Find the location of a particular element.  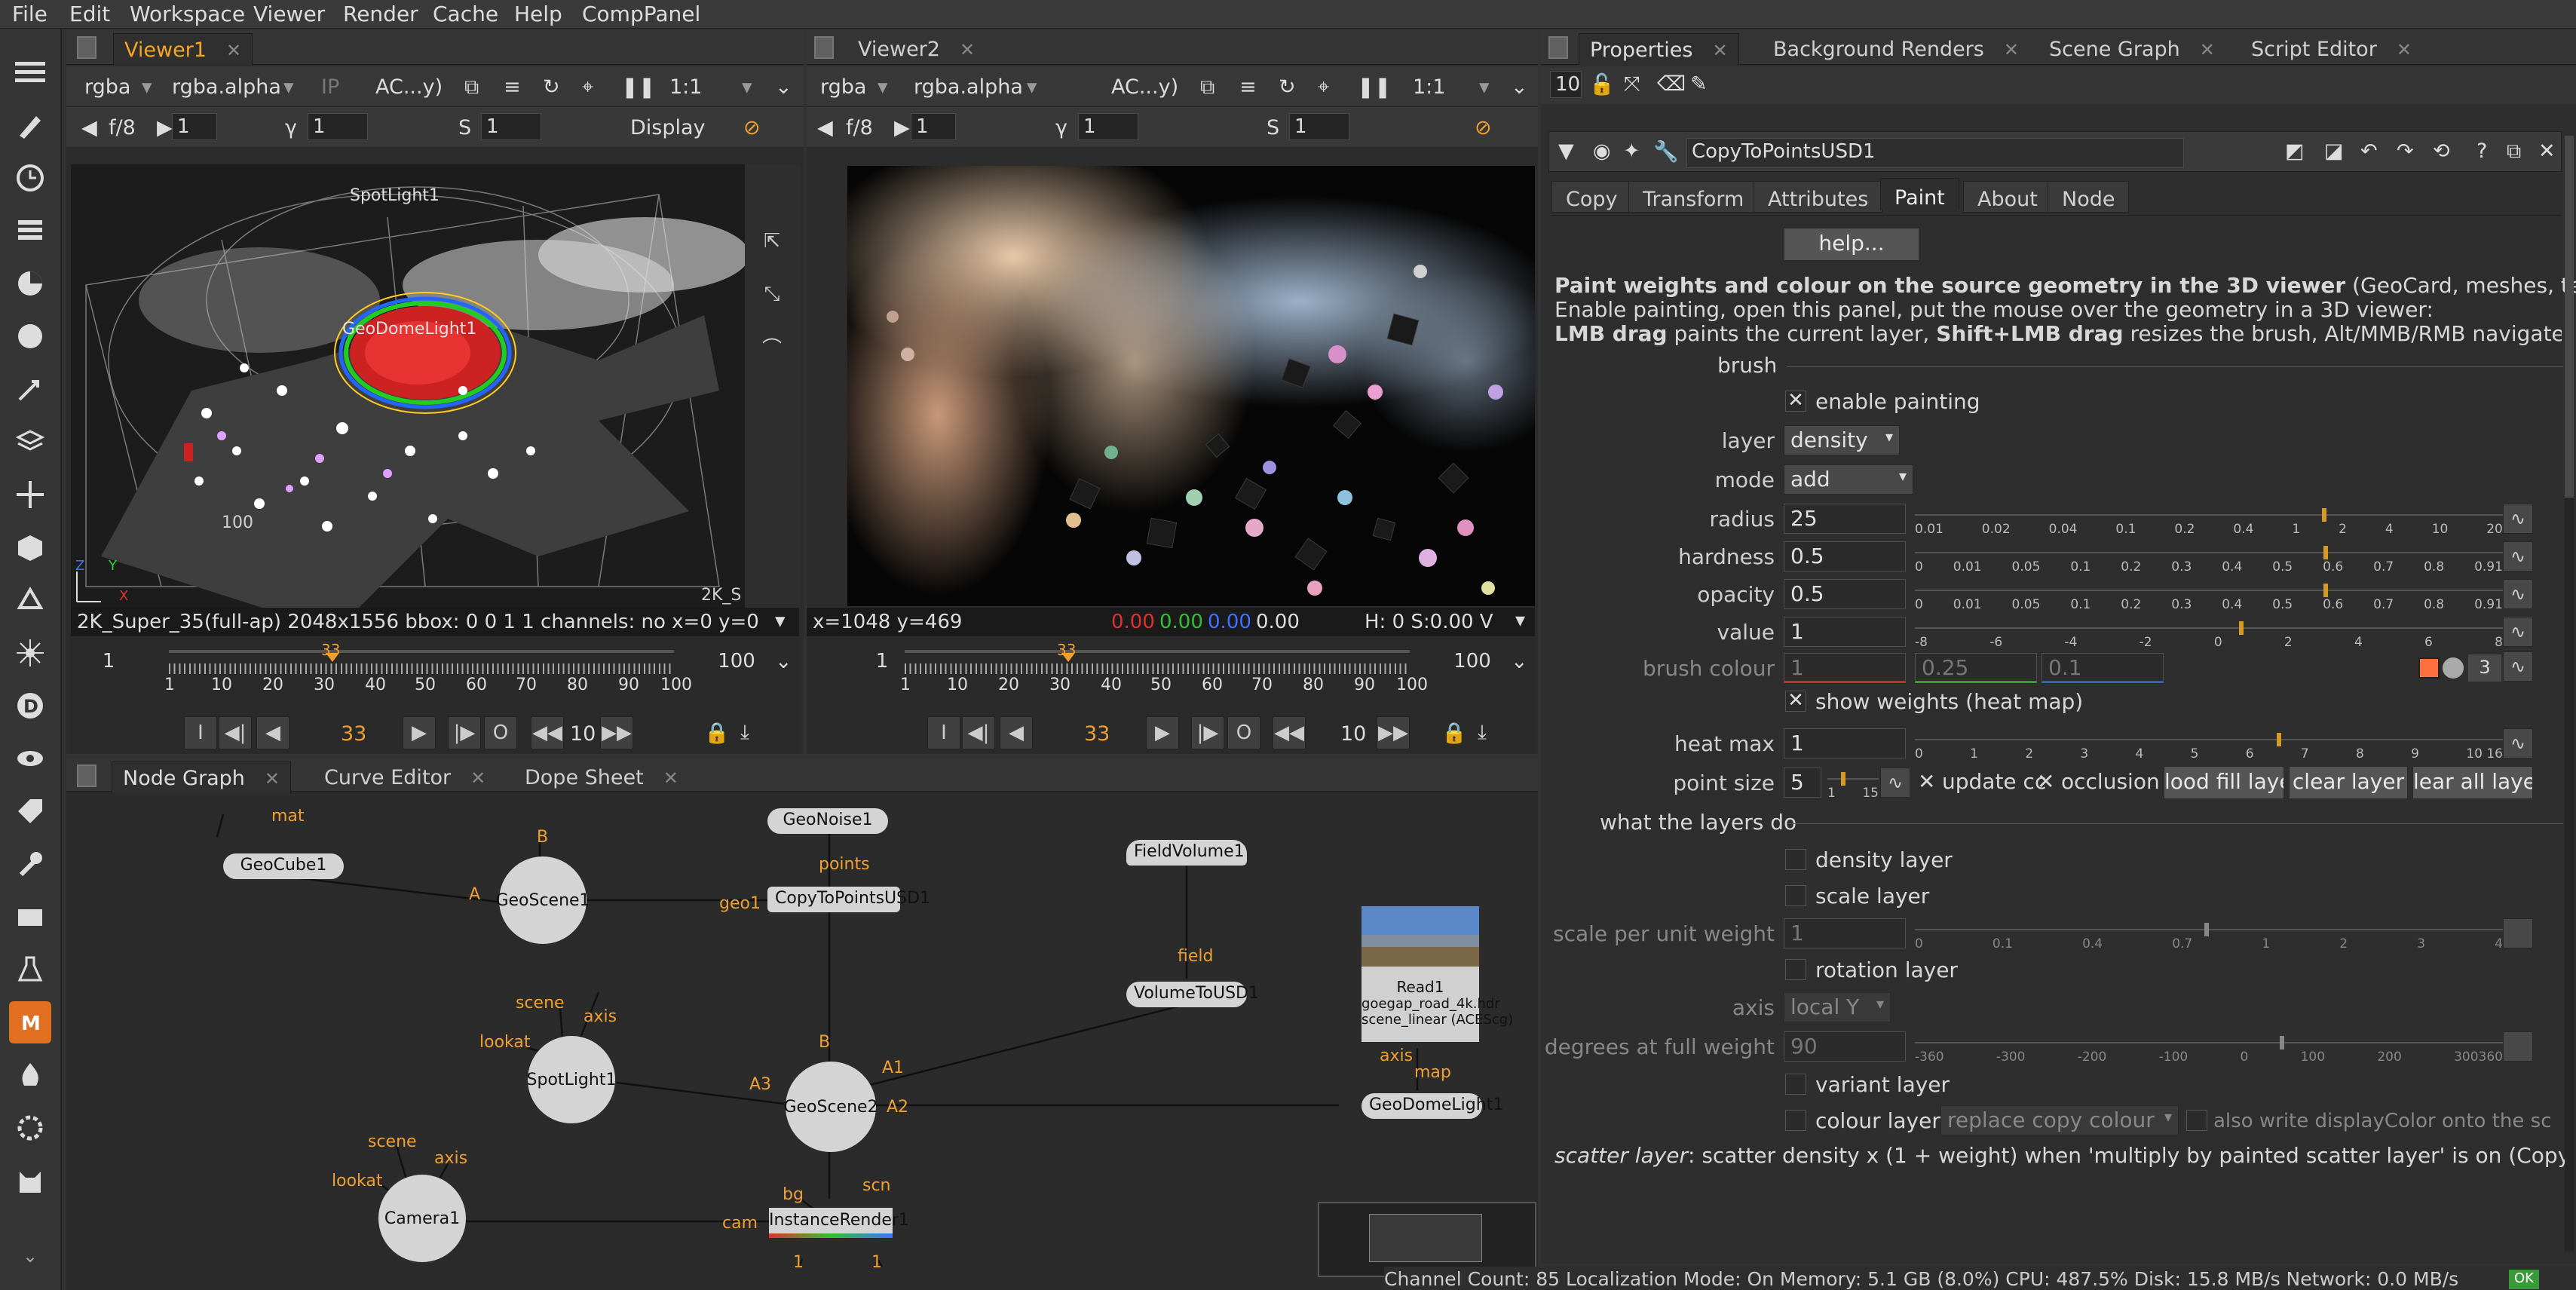

tab-script-editor: Script Editor ✕ is located at coordinates (2331, 49).